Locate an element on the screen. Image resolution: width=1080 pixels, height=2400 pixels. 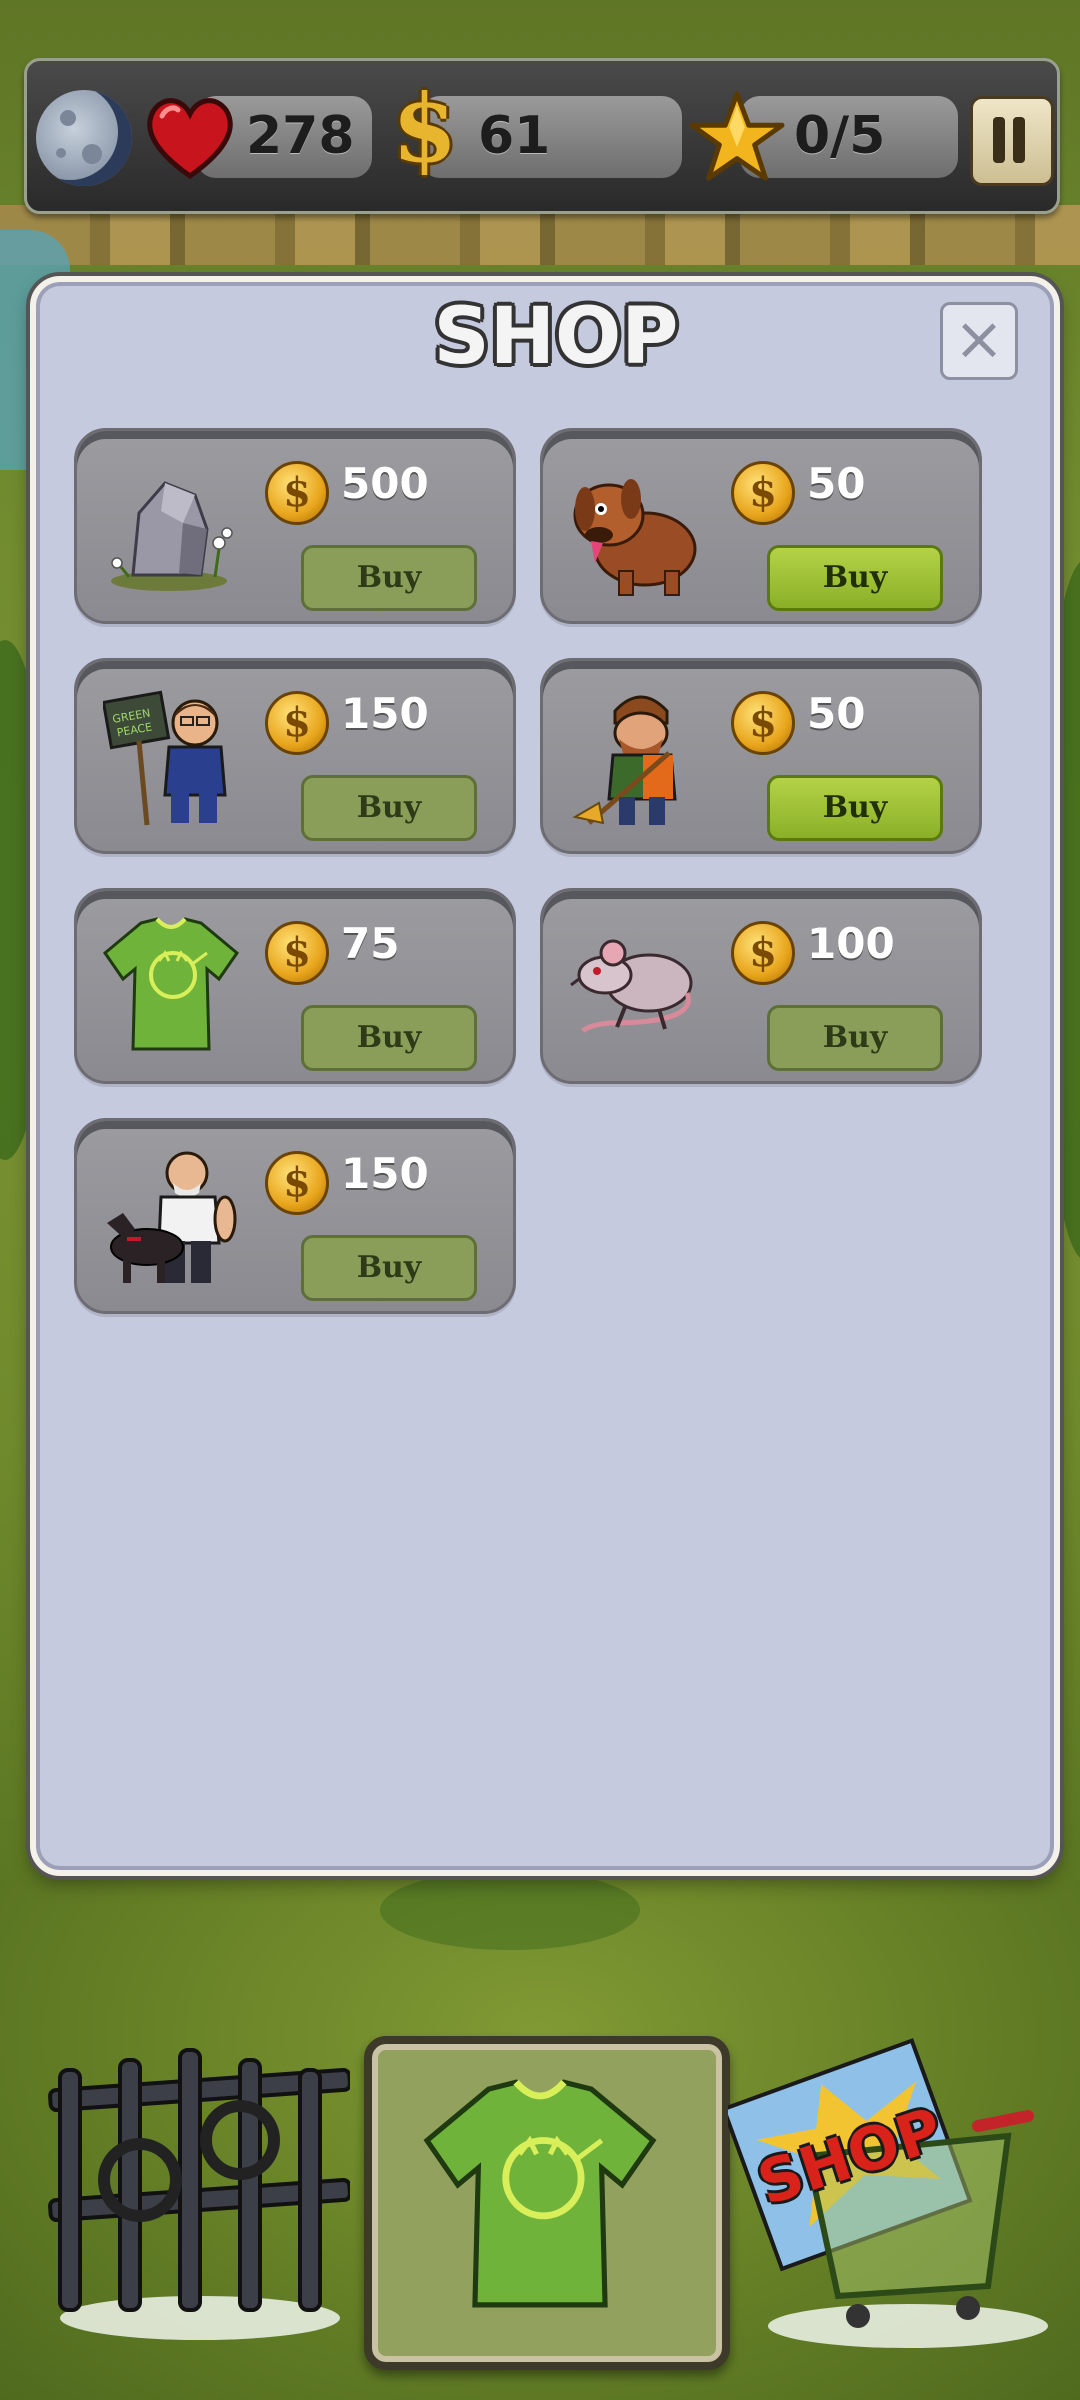
item-price: 500 is located at coordinates (385, 483).